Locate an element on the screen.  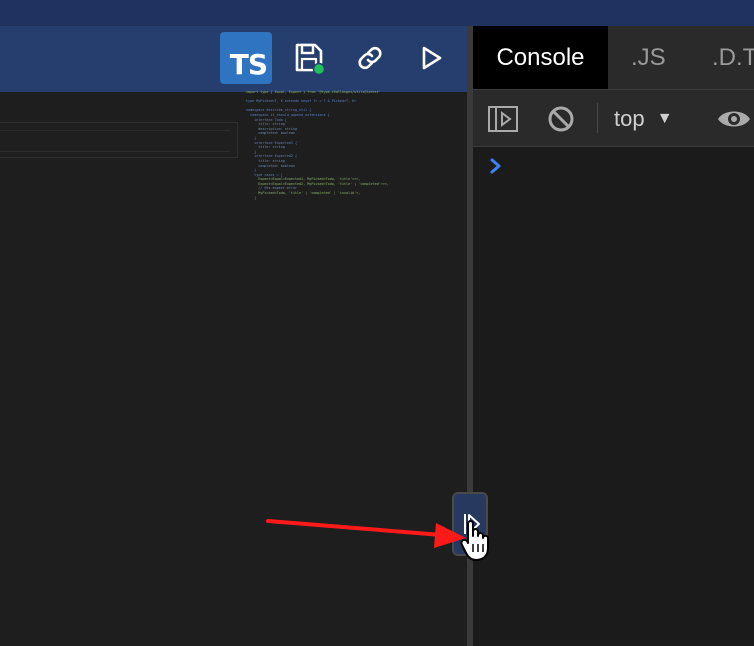
live-expression-button is located at coordinates (733, 119).